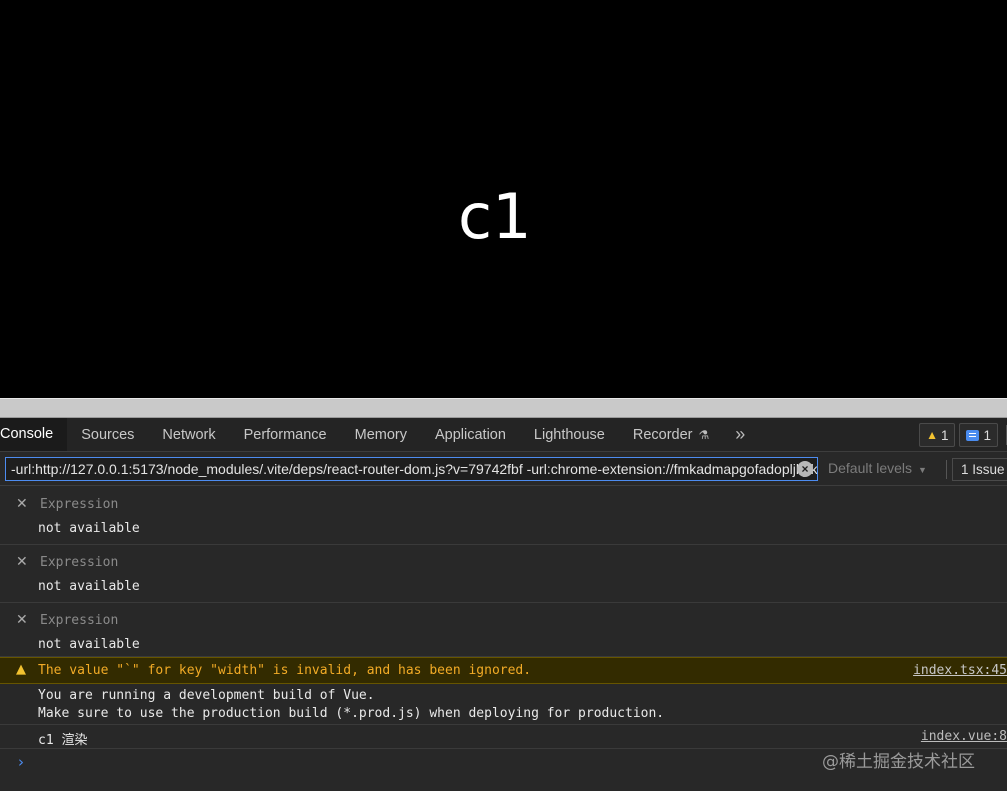  Describe the element at coordinates (944, 435) in the screenshot. I see `warnings-count: 1` at that location.